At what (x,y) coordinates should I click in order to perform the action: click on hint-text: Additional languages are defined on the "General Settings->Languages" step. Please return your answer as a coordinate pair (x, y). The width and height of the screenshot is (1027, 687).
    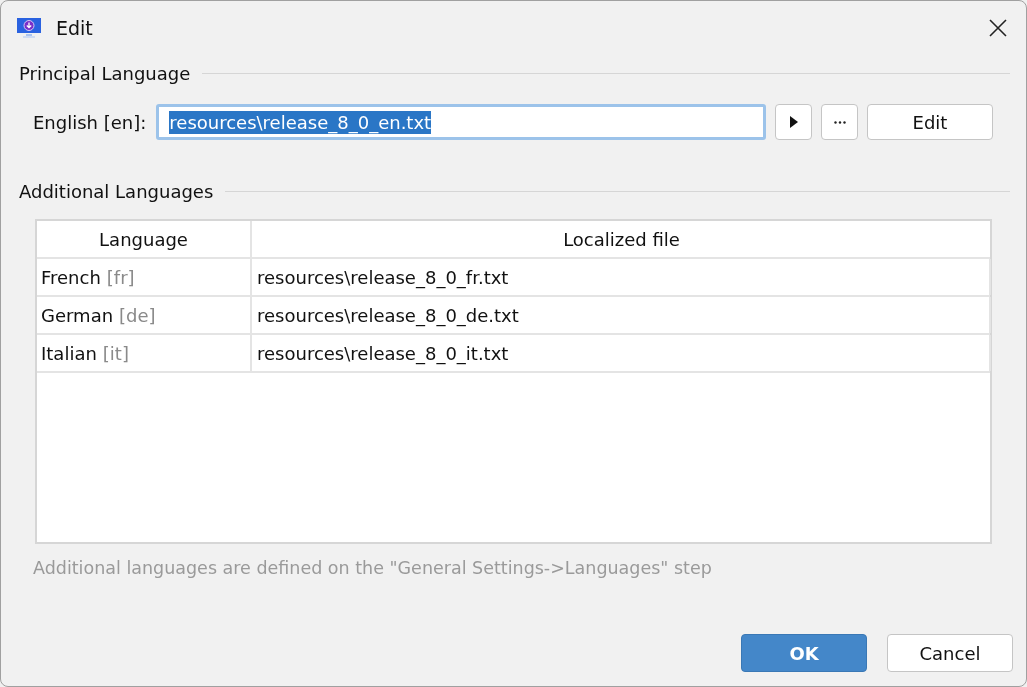
    Looking at the image, I should click on (372, 567).